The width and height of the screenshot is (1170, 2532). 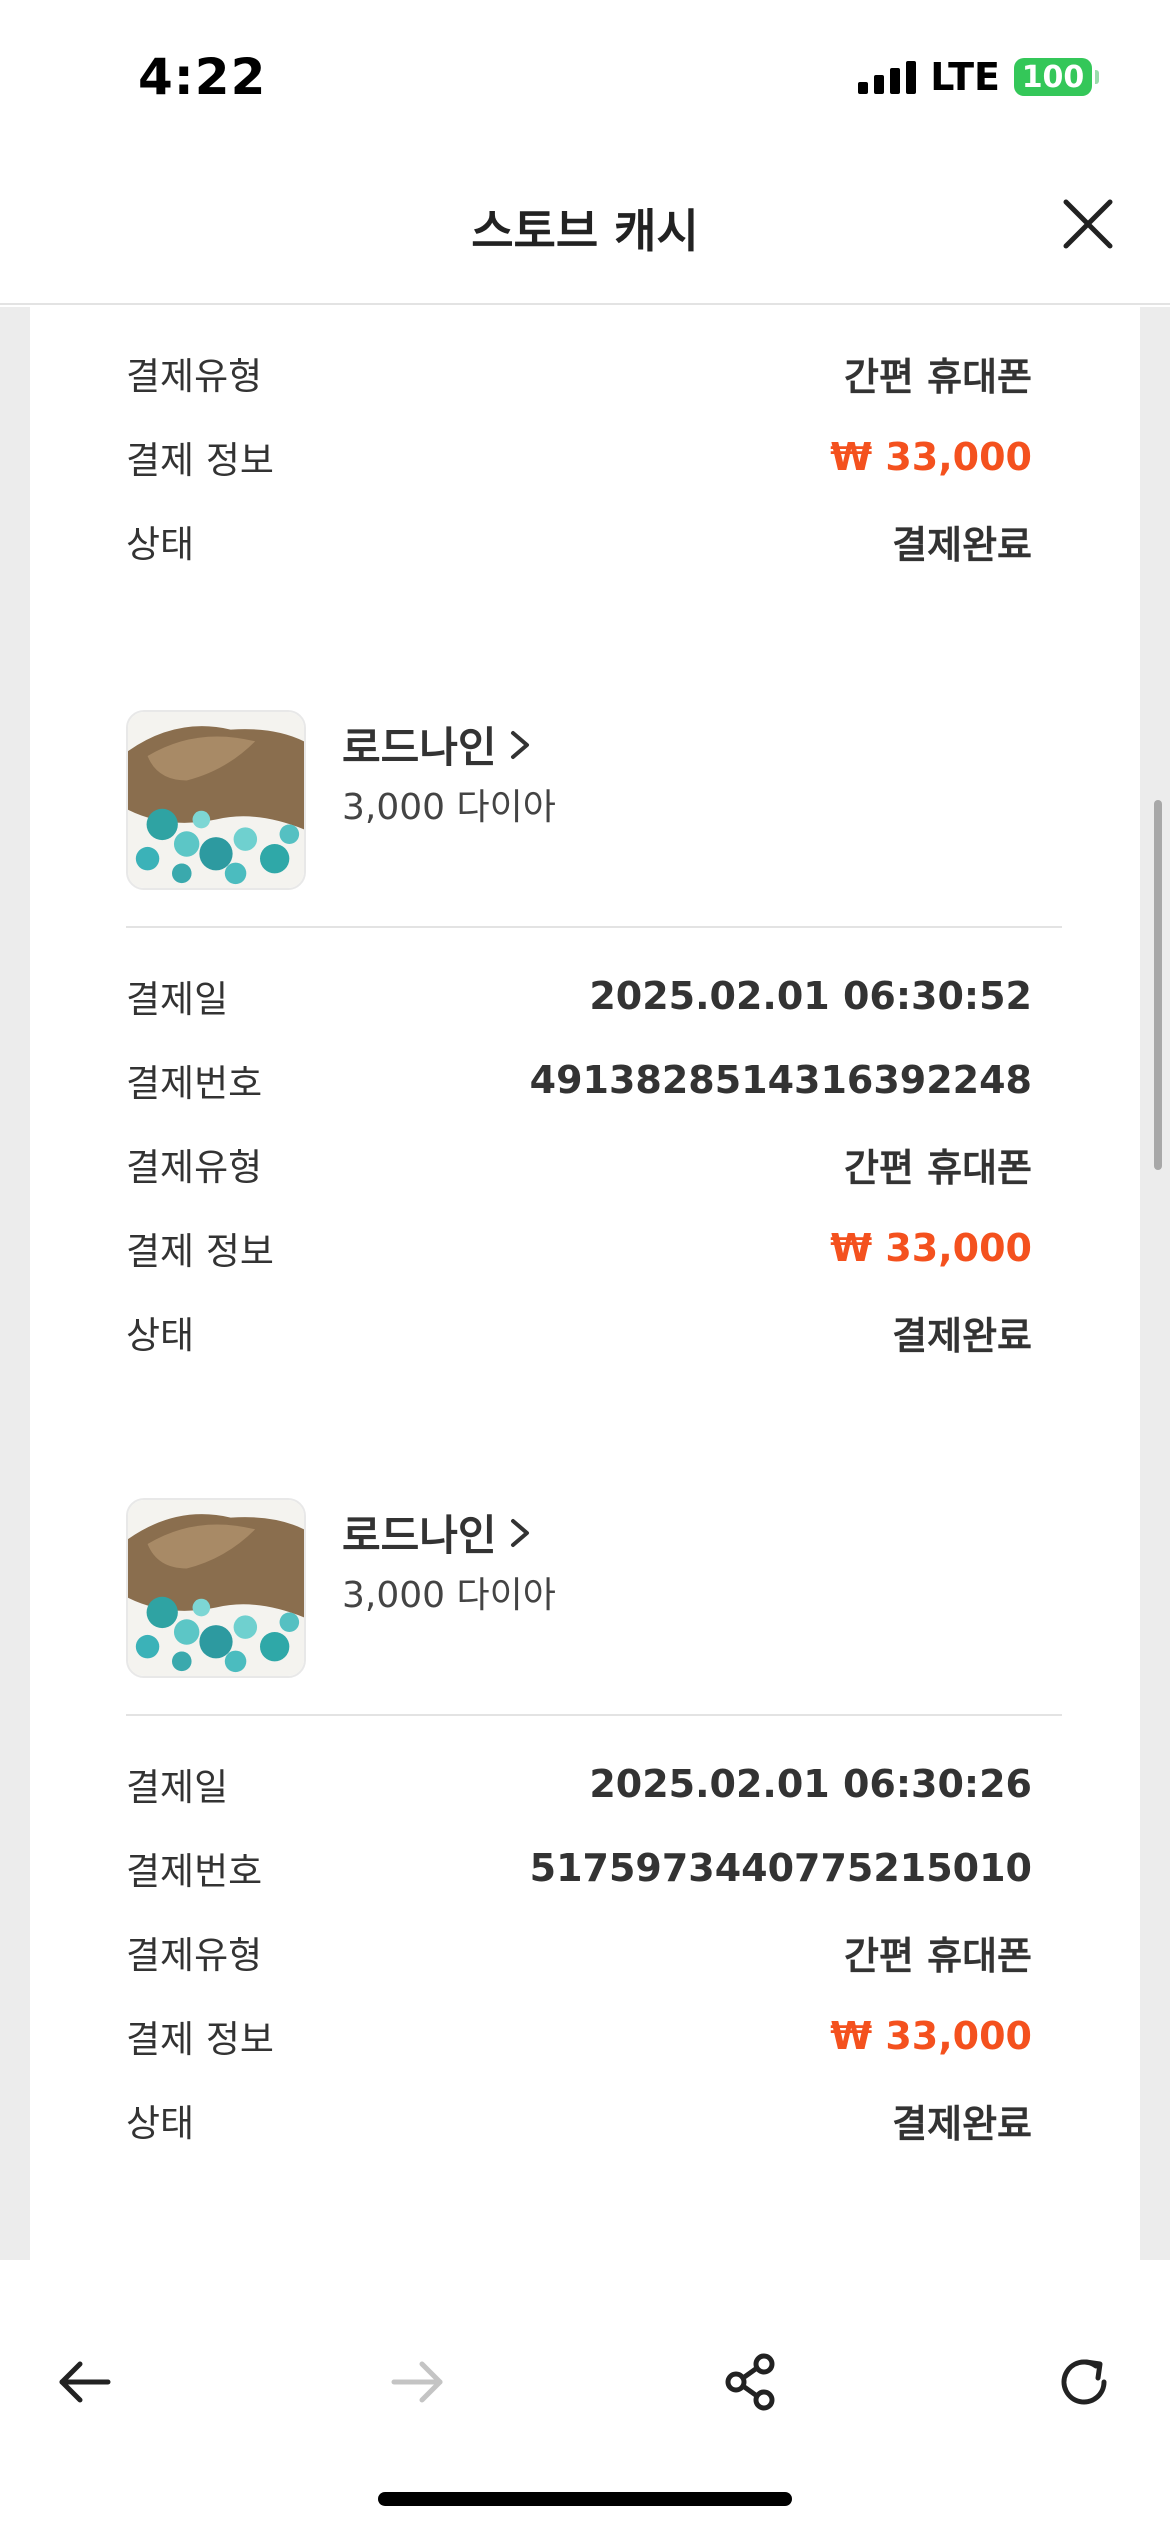 I want to click on status-indicators: LTE 100, so click(x=978, y=77).